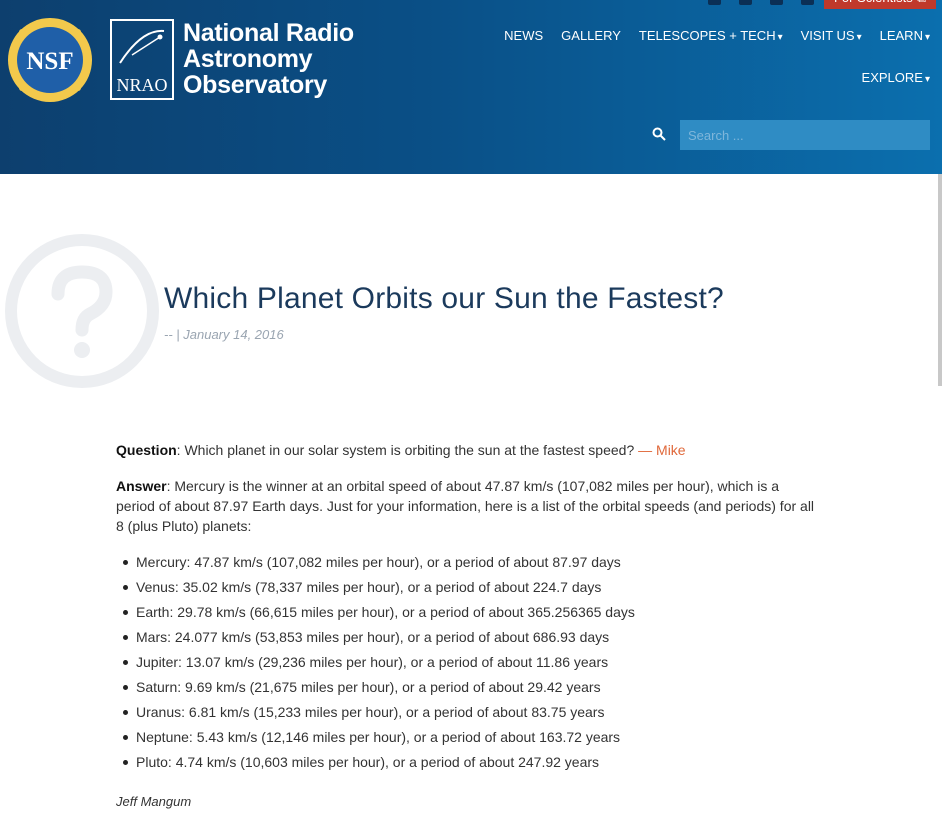 The height and width of the screenshot is (819, 942). Describe the element at coordinates (141, 486) in the screenshot. I see `answer-label: Answer` at that location.